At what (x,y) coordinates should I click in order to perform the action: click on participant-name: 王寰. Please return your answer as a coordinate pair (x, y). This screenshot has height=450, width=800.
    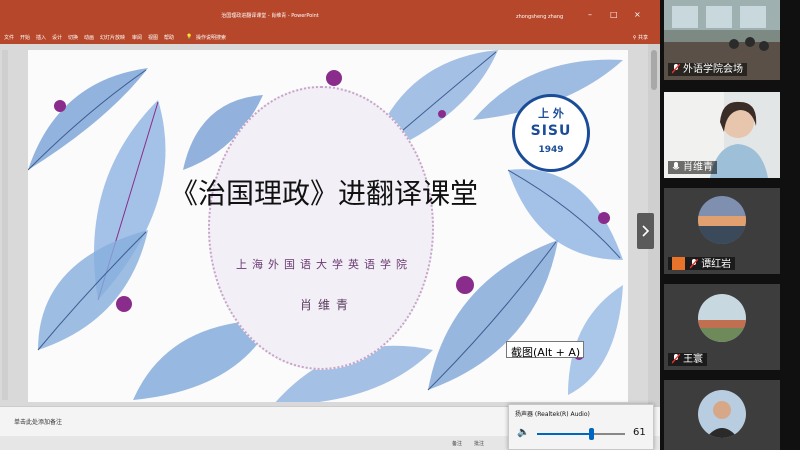
    Looking at the image, I should click on (687, 359).